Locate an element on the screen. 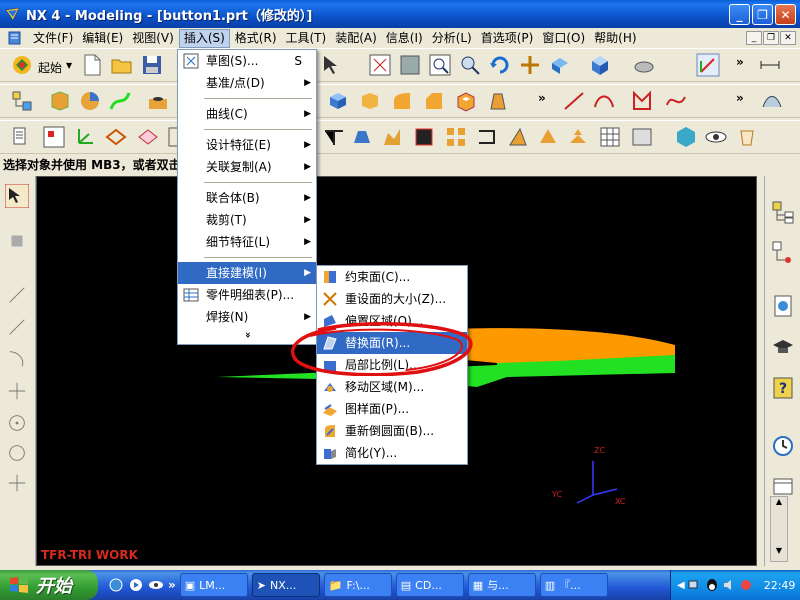 Image resolution: width=800 pixels, height=600 pixels. block-feature-icon is located at coordinates (338, 101).